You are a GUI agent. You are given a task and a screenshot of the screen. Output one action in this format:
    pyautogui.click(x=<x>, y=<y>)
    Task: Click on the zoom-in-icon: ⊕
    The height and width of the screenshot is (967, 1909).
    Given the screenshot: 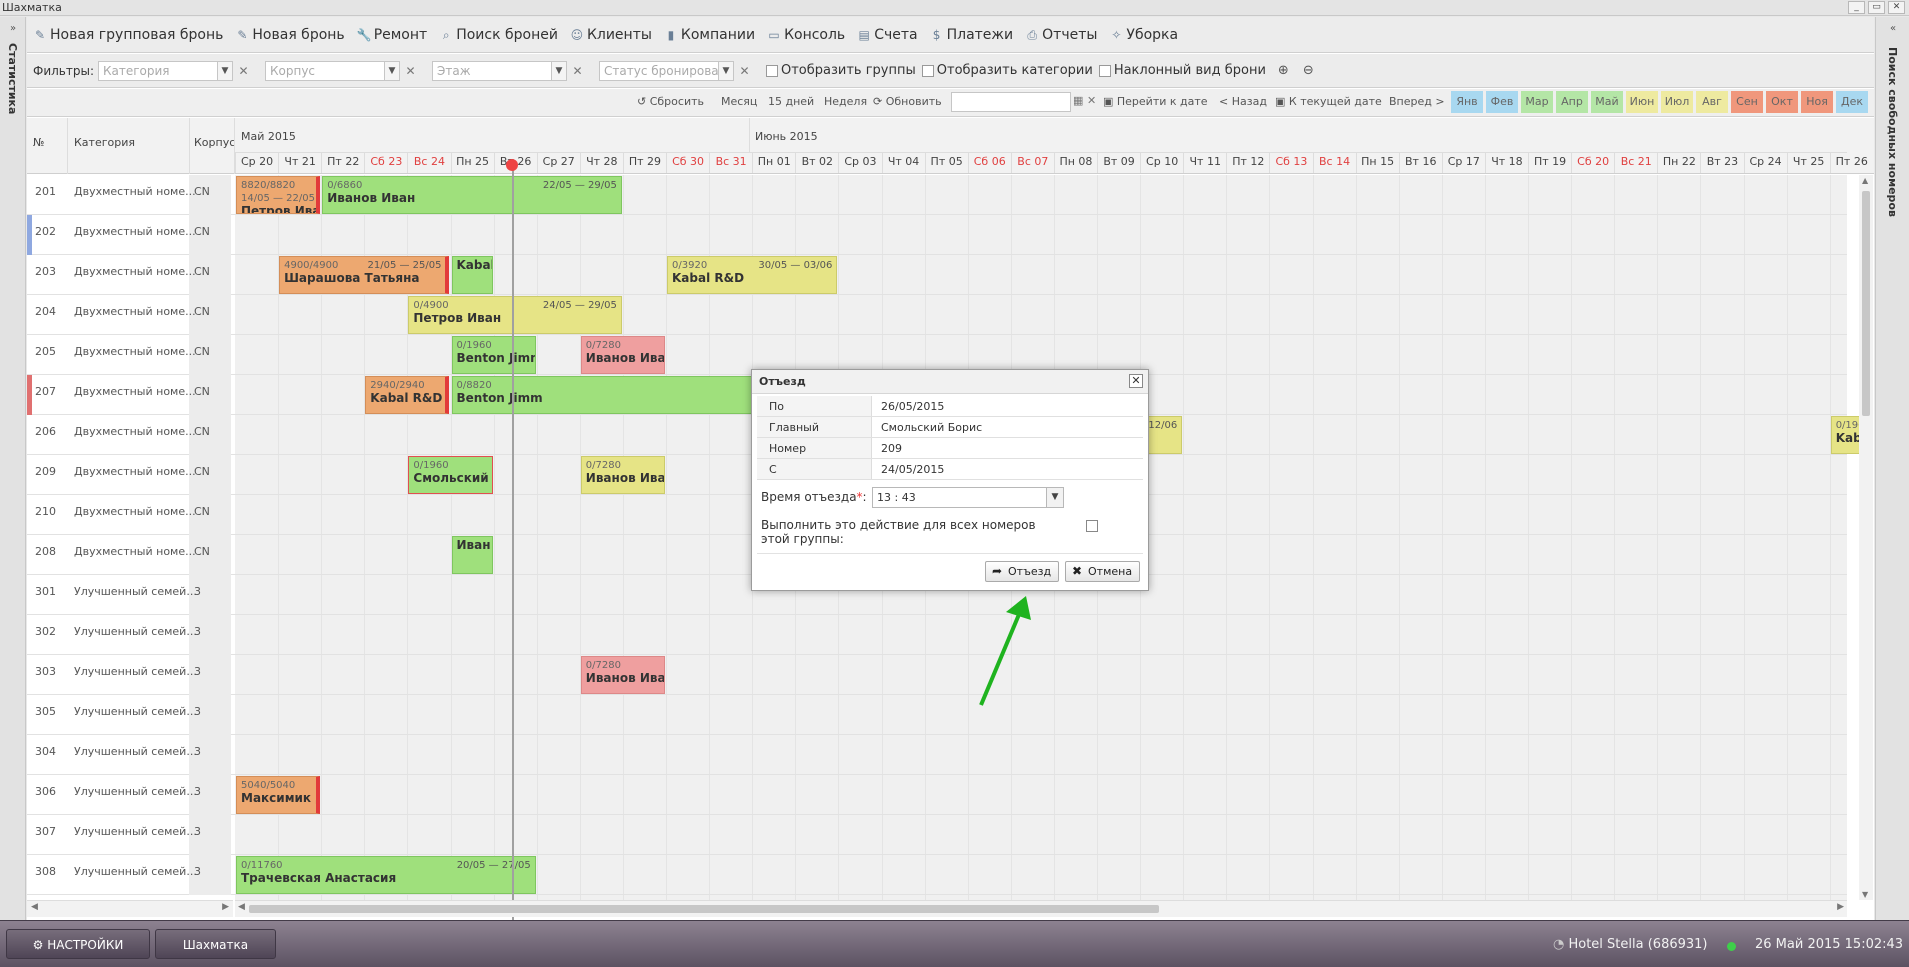 What is the action you would take?
    pyautogui.click(x=1283, y=70)
    